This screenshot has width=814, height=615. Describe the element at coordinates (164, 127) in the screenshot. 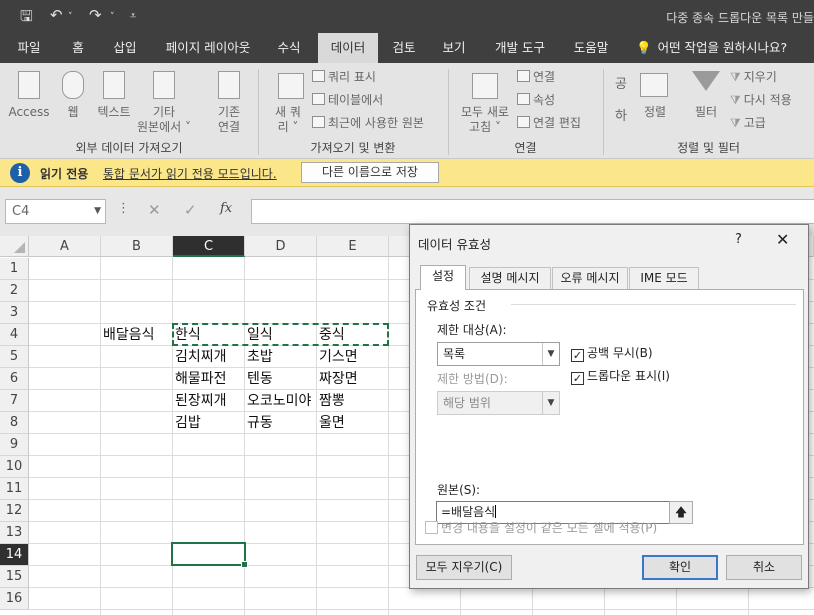

I see `other-sources-label-2: 원본에서 ˅` at that location.